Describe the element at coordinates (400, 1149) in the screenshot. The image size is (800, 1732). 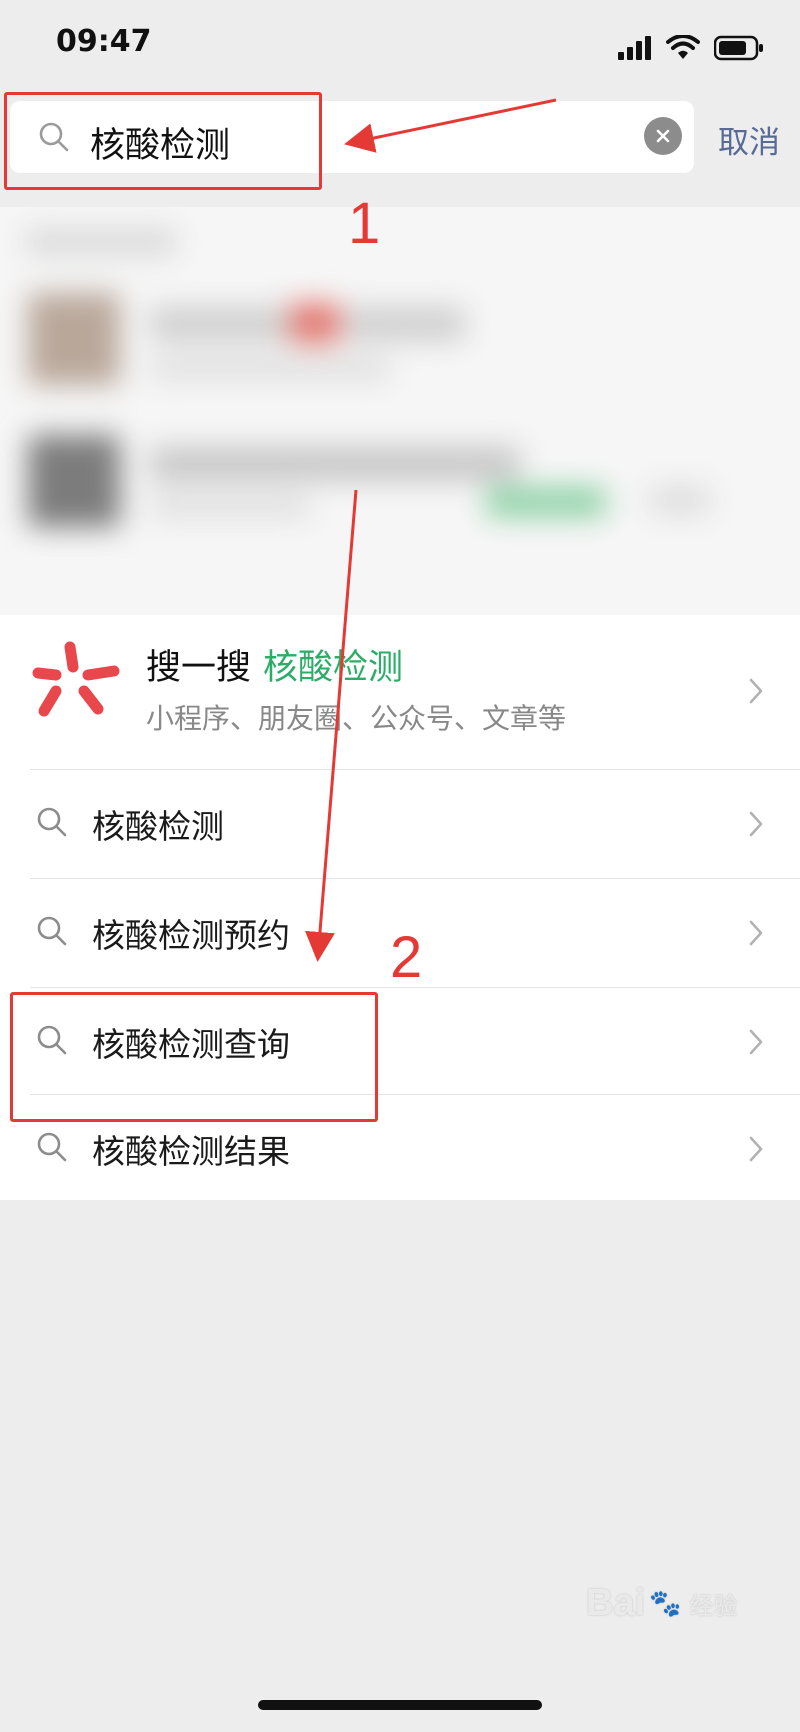
I see `suggestion-row: 核酸检测结果` at that location.